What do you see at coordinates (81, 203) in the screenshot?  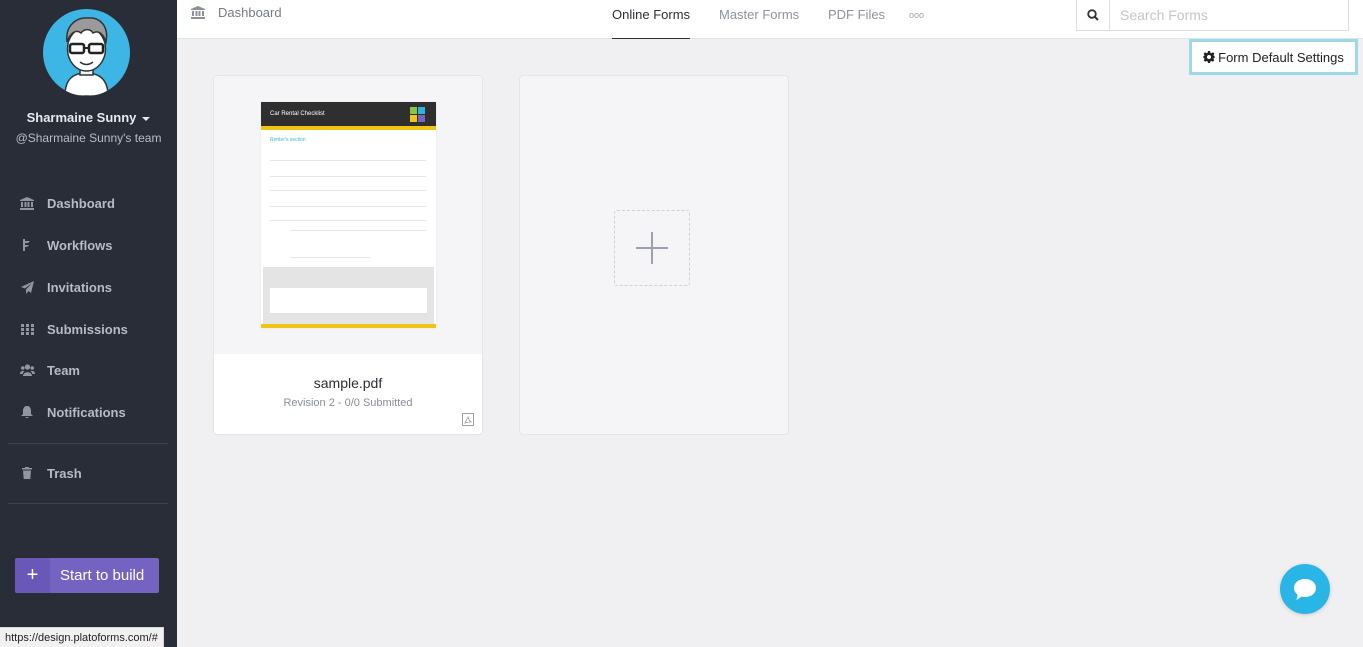 I see `sidebar-item-label: Dashboard` at bounding box center [81, 203].